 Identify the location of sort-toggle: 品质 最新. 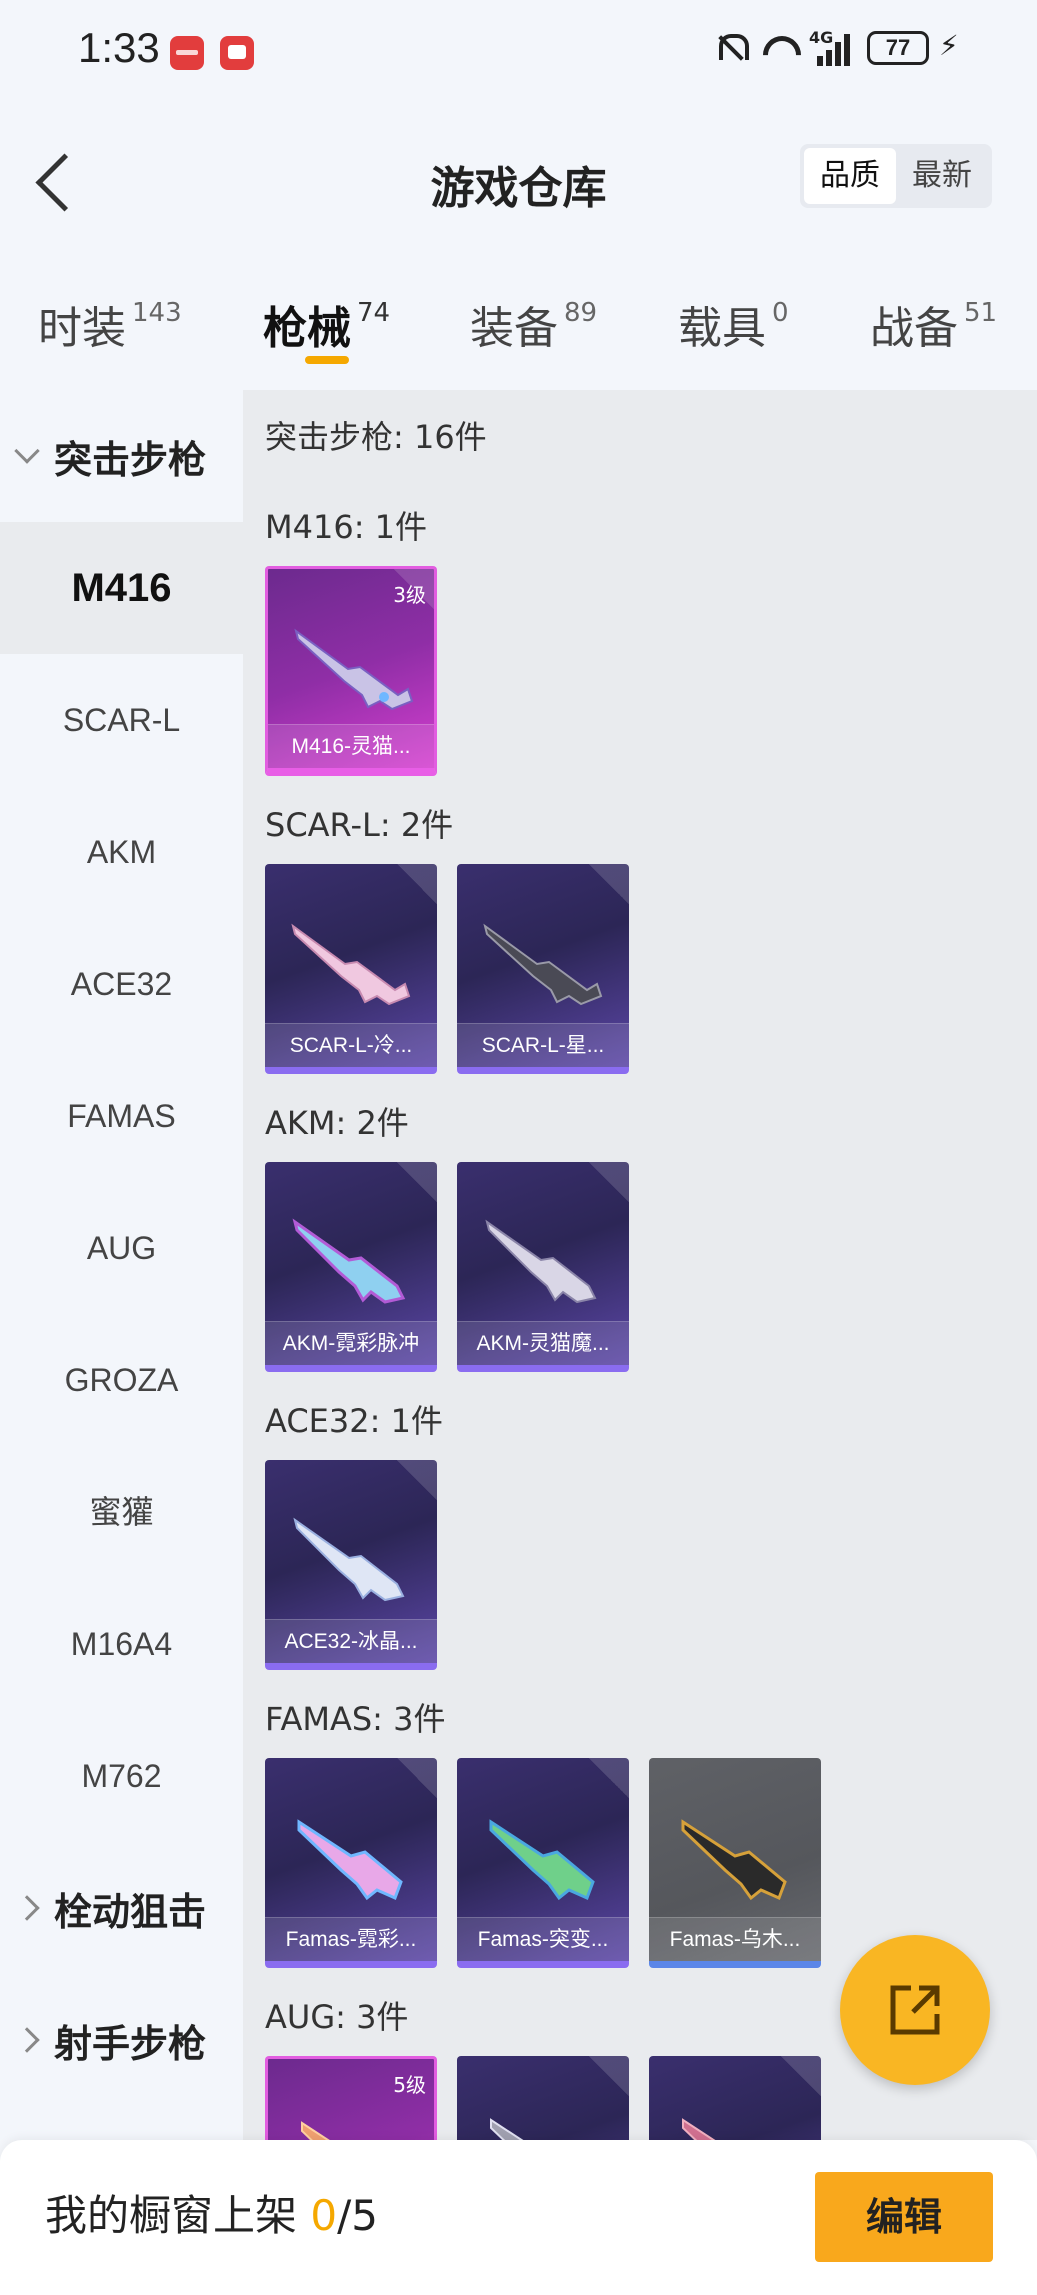
(896, 176).